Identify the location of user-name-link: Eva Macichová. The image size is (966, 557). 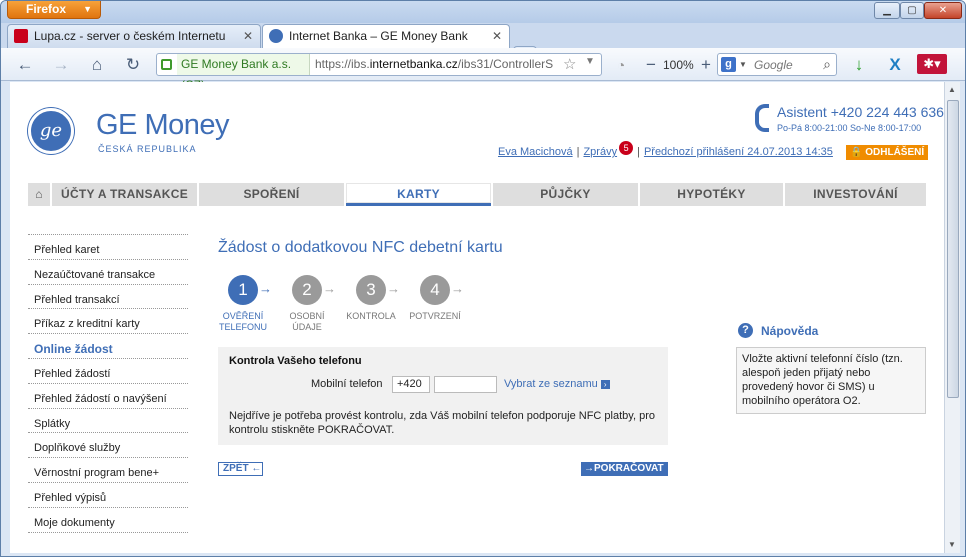
(535, 152).